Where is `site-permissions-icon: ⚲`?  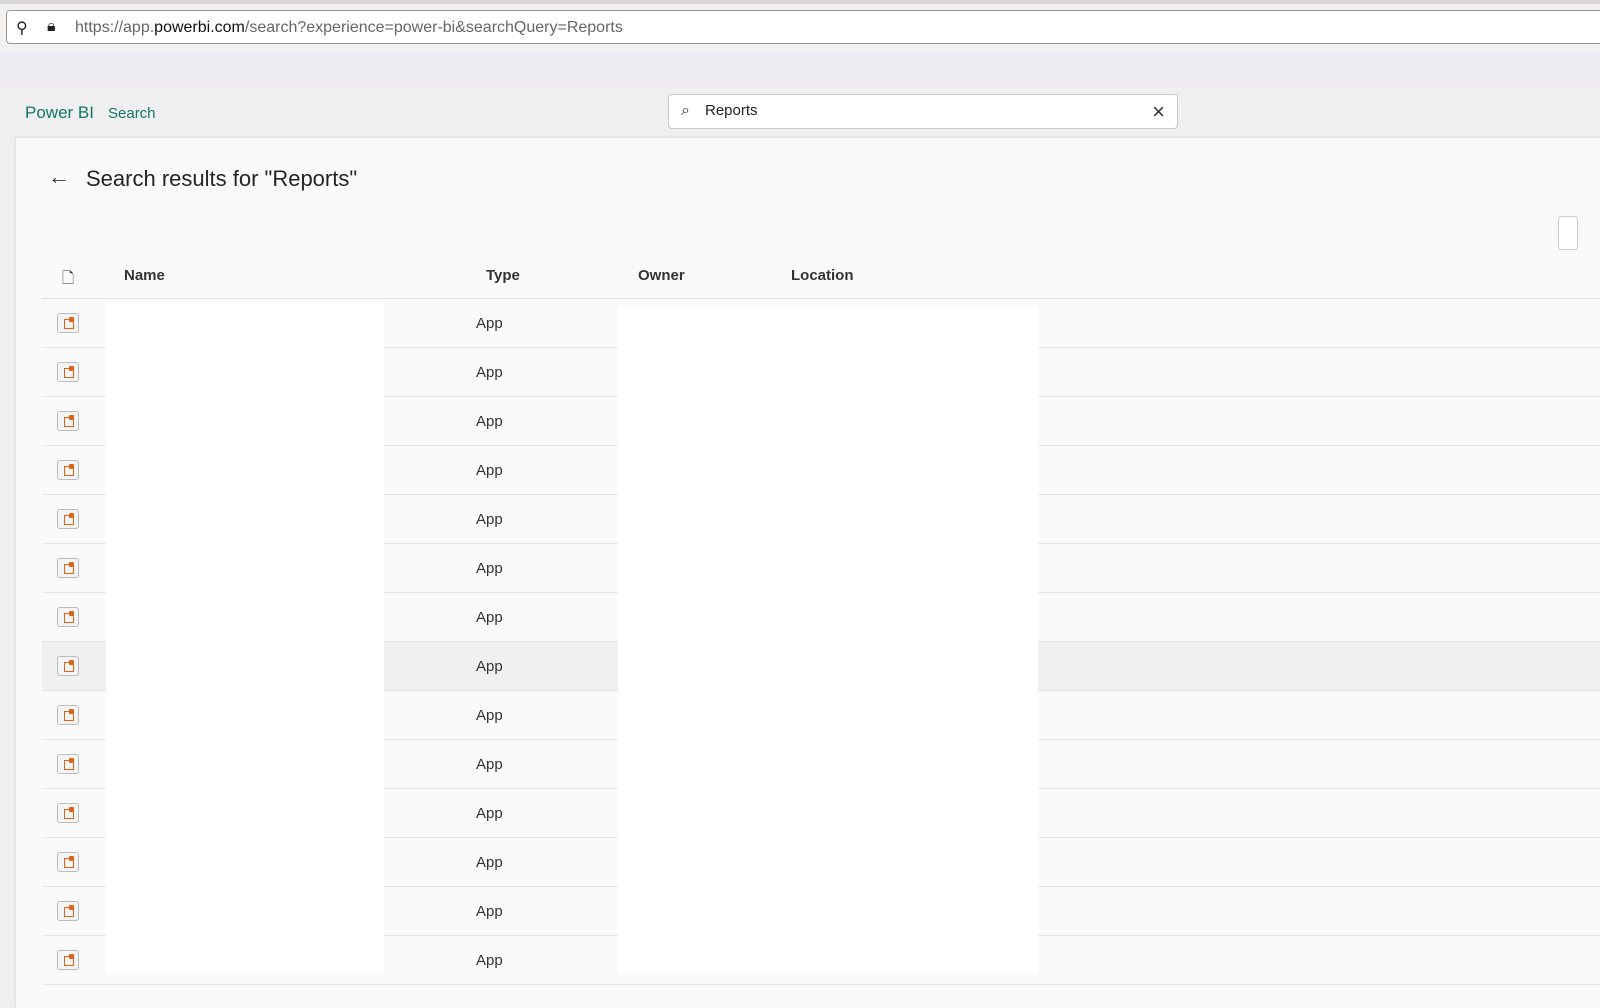 site-permissions-icon: ⚲ is located at coordinates (22, 28).